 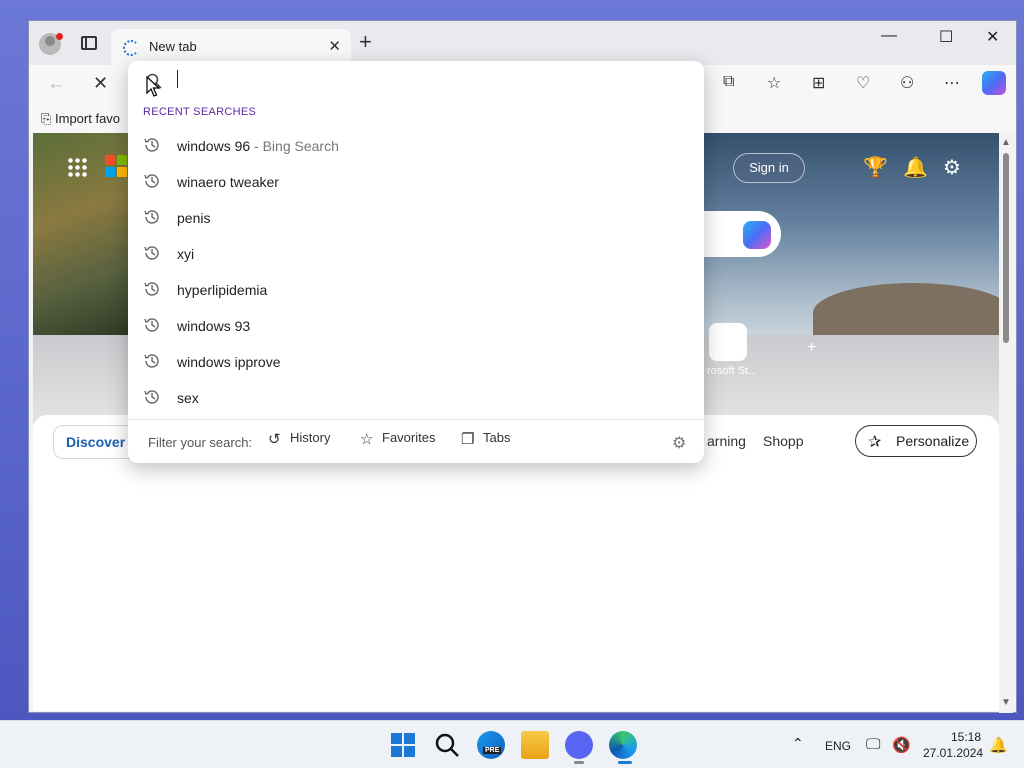 What do you see at coordinates (56, 84) in the screenshot?
I see `back-arrow-icon: ←` at bounding box center [56, 84].